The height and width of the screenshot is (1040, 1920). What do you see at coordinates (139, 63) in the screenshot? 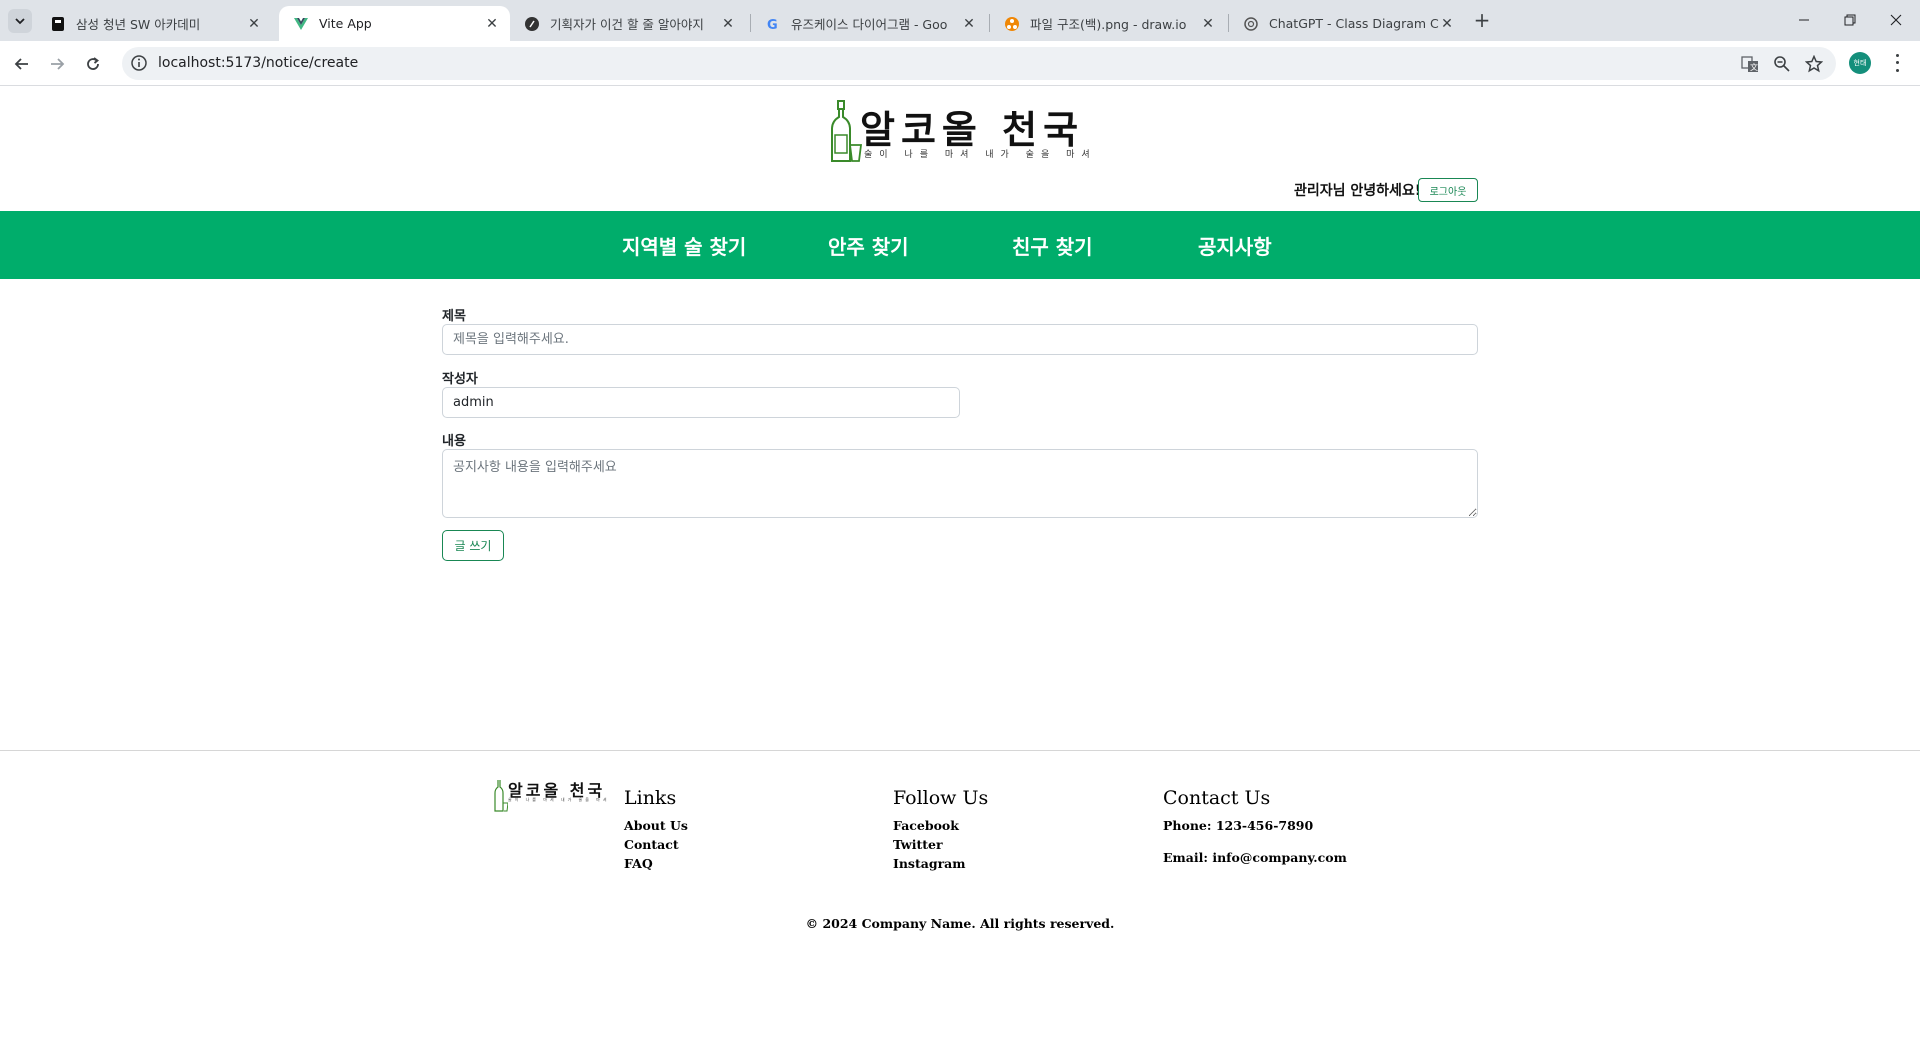
I see `site-info-icon` at bounding box center [139, 63].